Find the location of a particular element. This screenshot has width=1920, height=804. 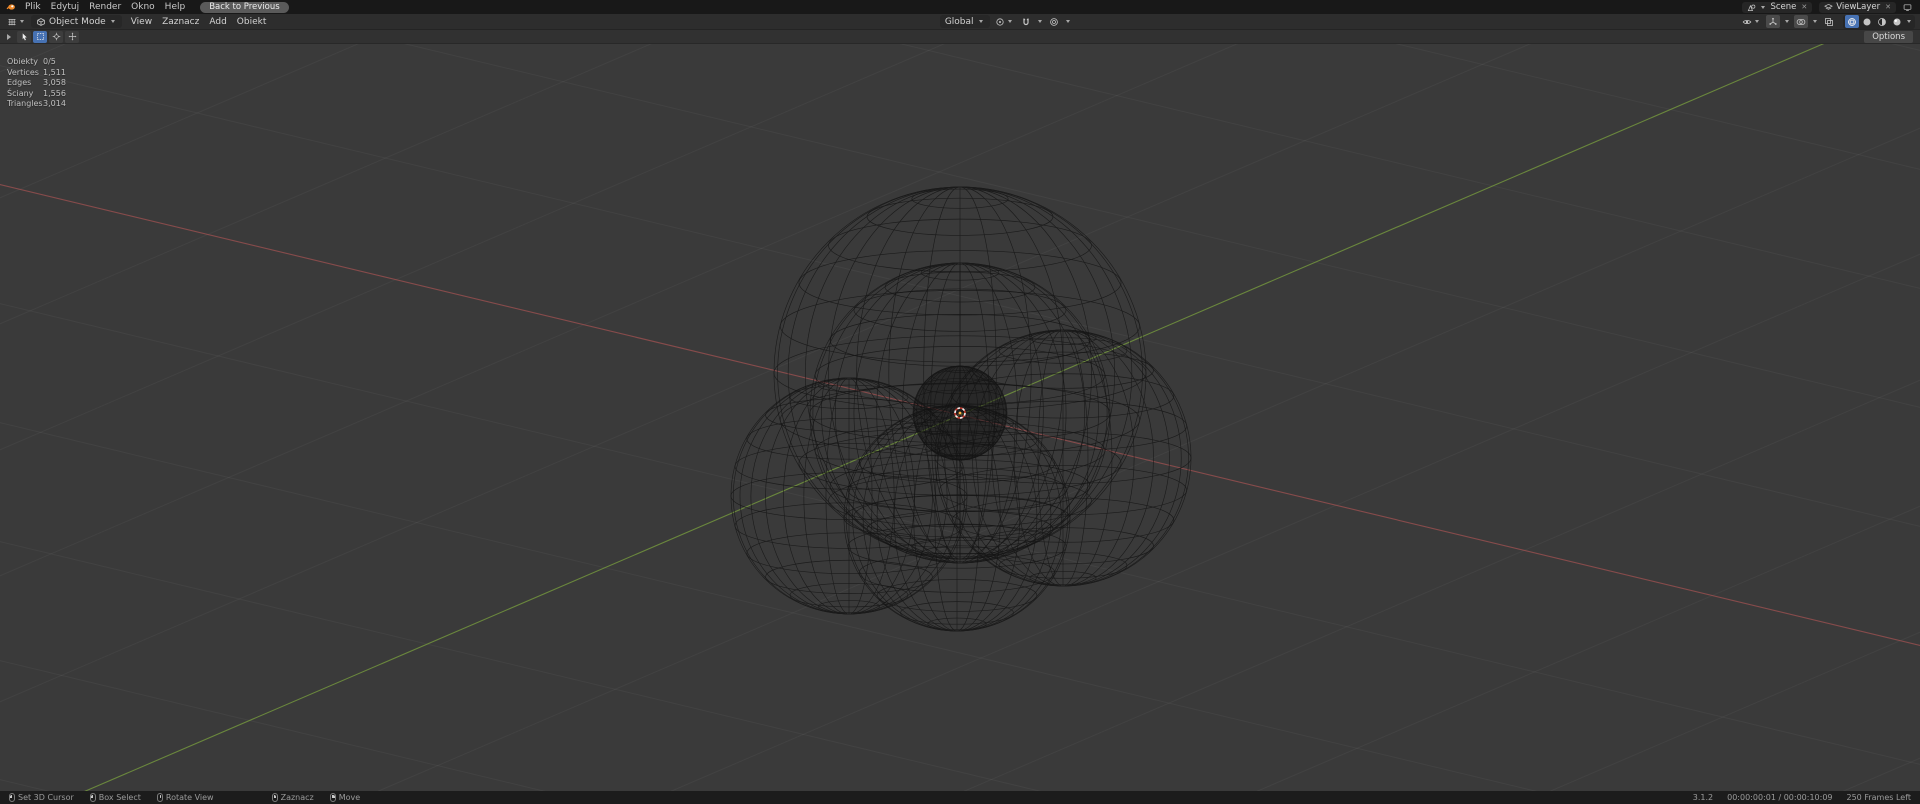

scene-icon is located at coordinates (1751, 7).